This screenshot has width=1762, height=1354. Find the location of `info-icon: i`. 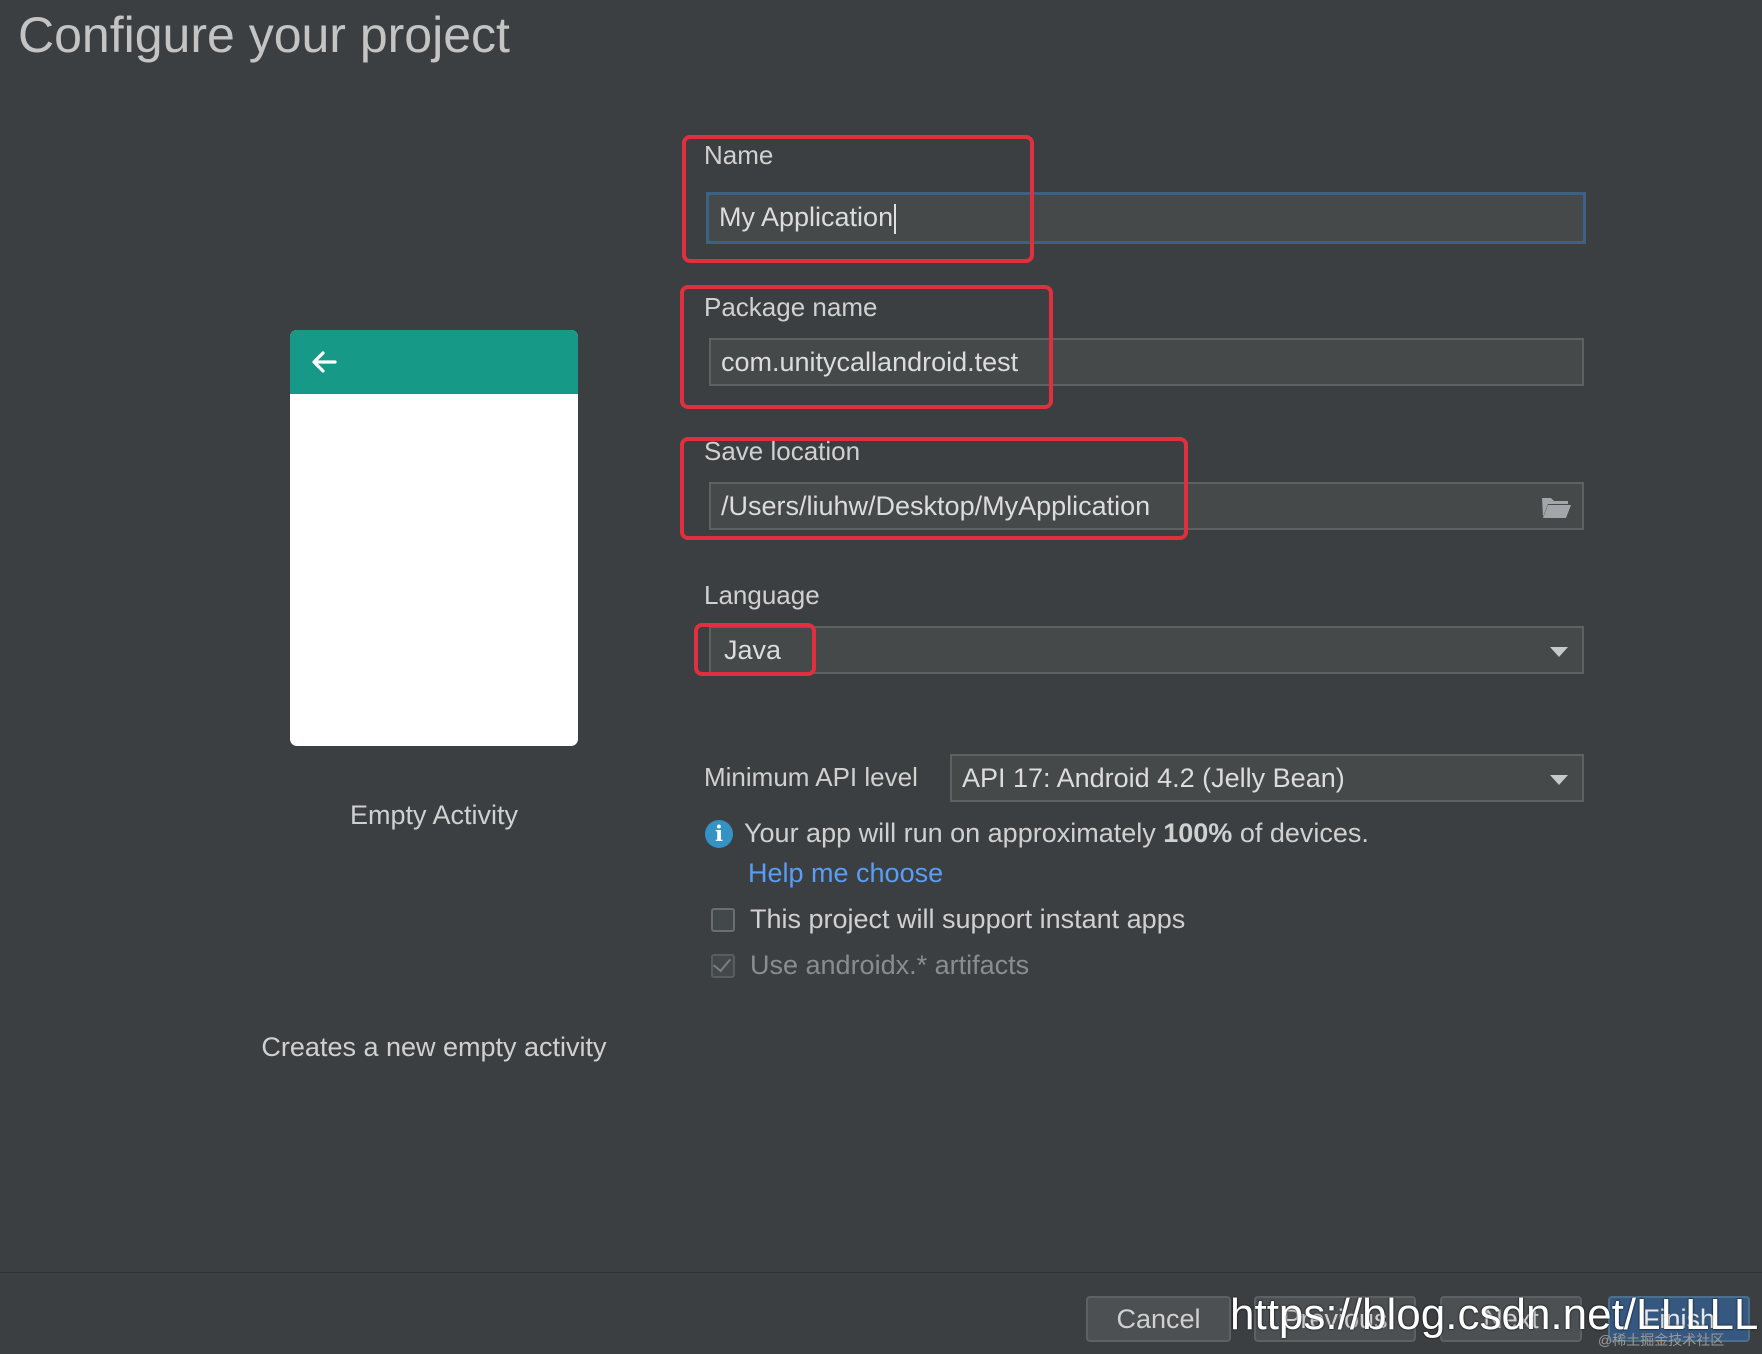

info-icon: i is located at coordinates (719, 834).